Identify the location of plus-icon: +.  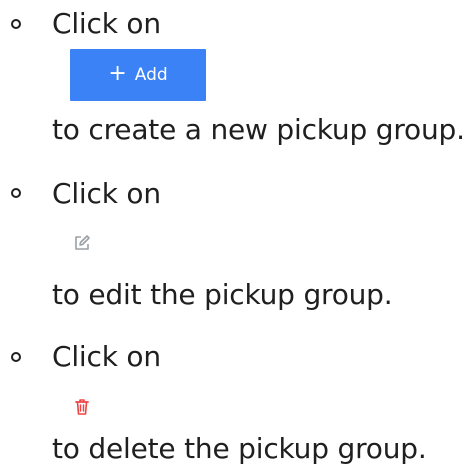
(117, 73).